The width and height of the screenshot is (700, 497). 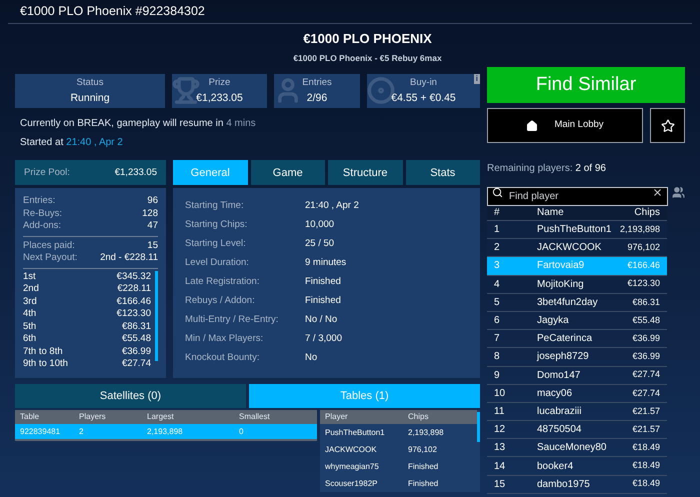 What do you see at coordinates (133, 277) in the screenshot?
I see `payout-amount: €345.32` at bounding box center [133, 277].